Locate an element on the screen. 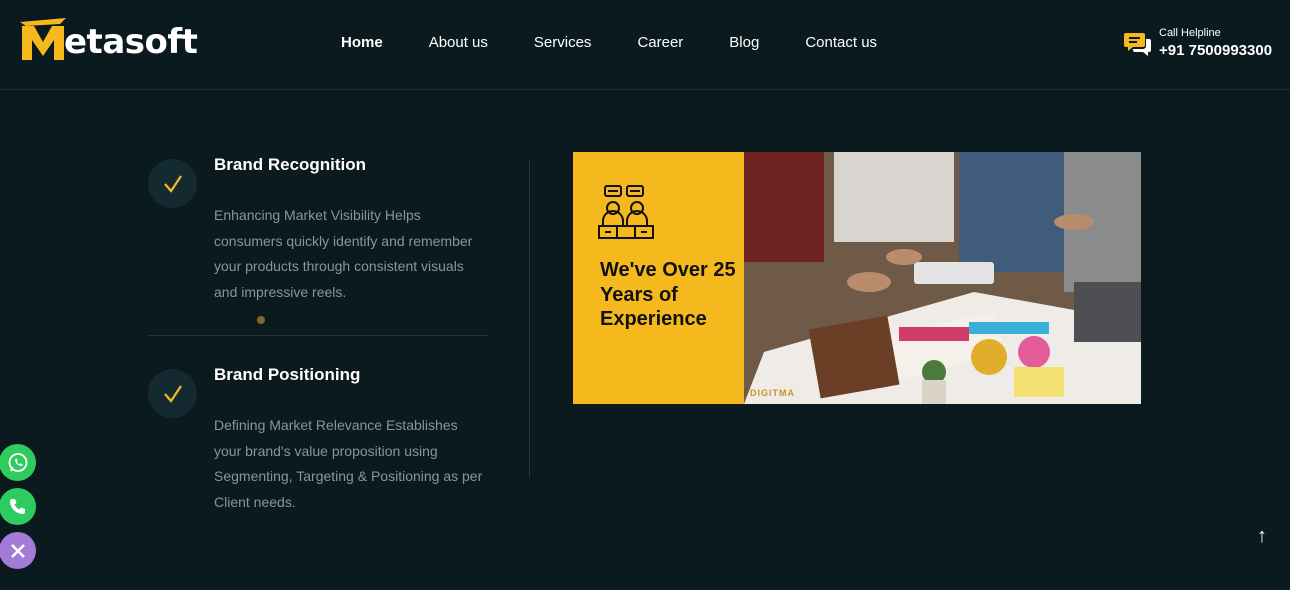  whatsapp-icon is located at coordinates (17, 462).